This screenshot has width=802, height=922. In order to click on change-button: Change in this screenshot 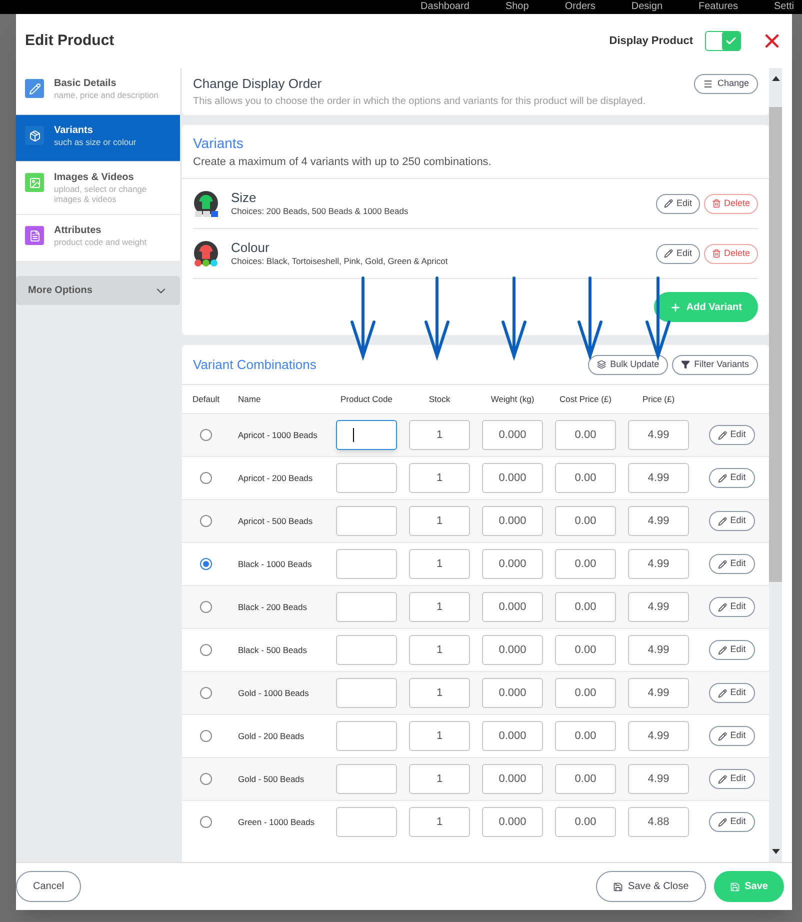, I will do `click(726, 84)`.